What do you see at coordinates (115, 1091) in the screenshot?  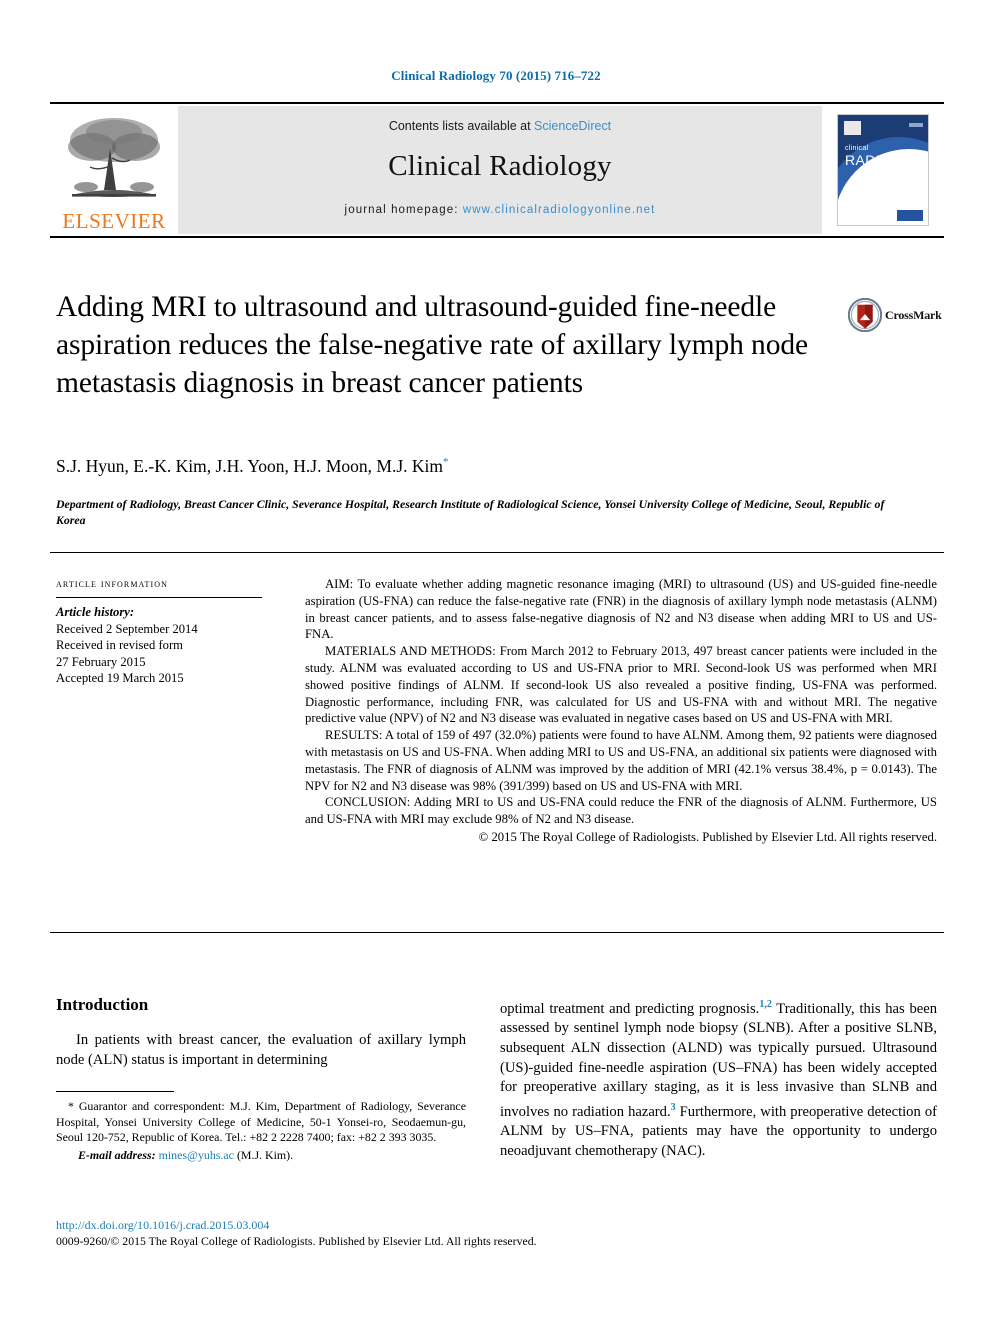 I see `footnote-rule` at bounding box center [115, 1091].